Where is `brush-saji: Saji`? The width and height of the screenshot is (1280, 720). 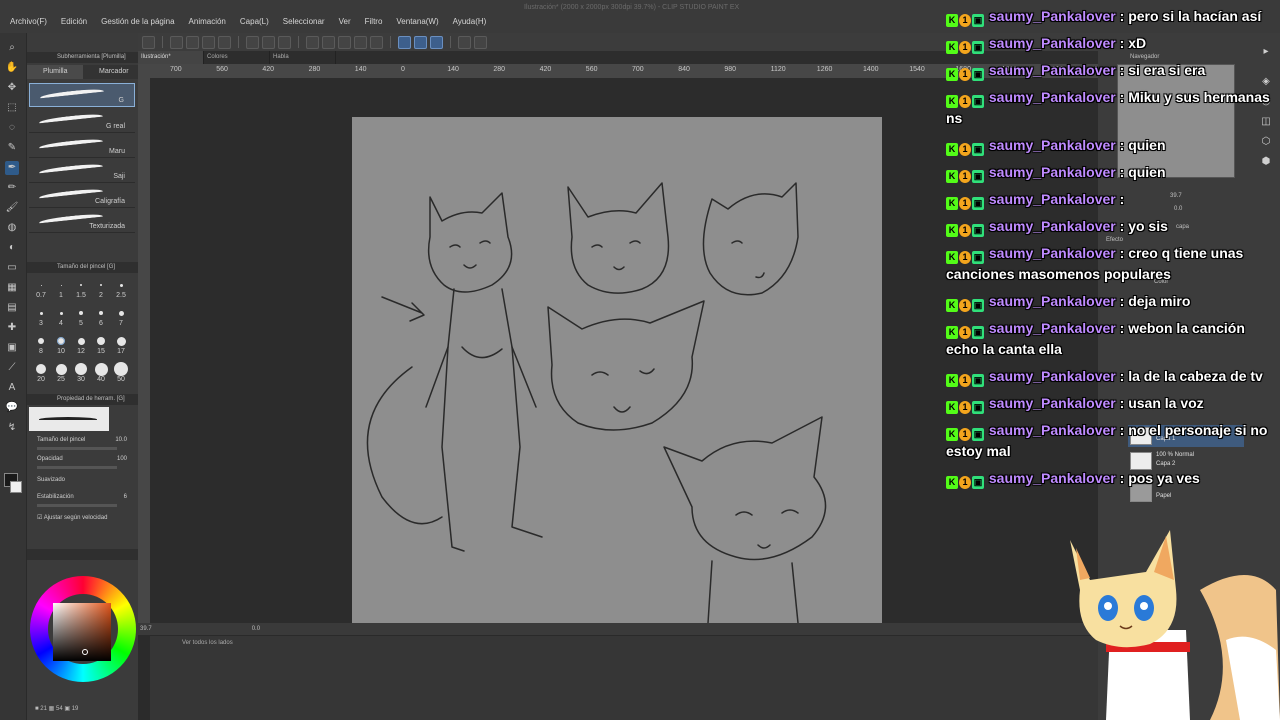
brush-saji: Saji is located at coordinates (82, 171).